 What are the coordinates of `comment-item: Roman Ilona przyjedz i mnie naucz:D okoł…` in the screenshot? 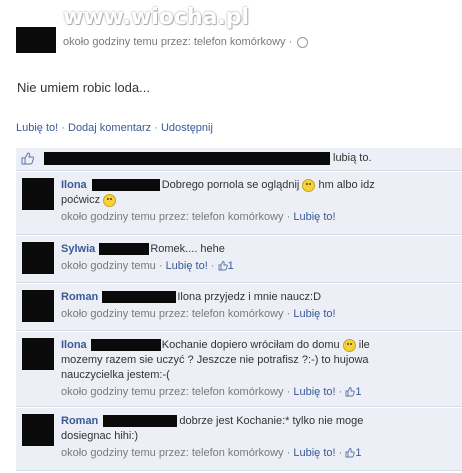 It's located at (239, 307).